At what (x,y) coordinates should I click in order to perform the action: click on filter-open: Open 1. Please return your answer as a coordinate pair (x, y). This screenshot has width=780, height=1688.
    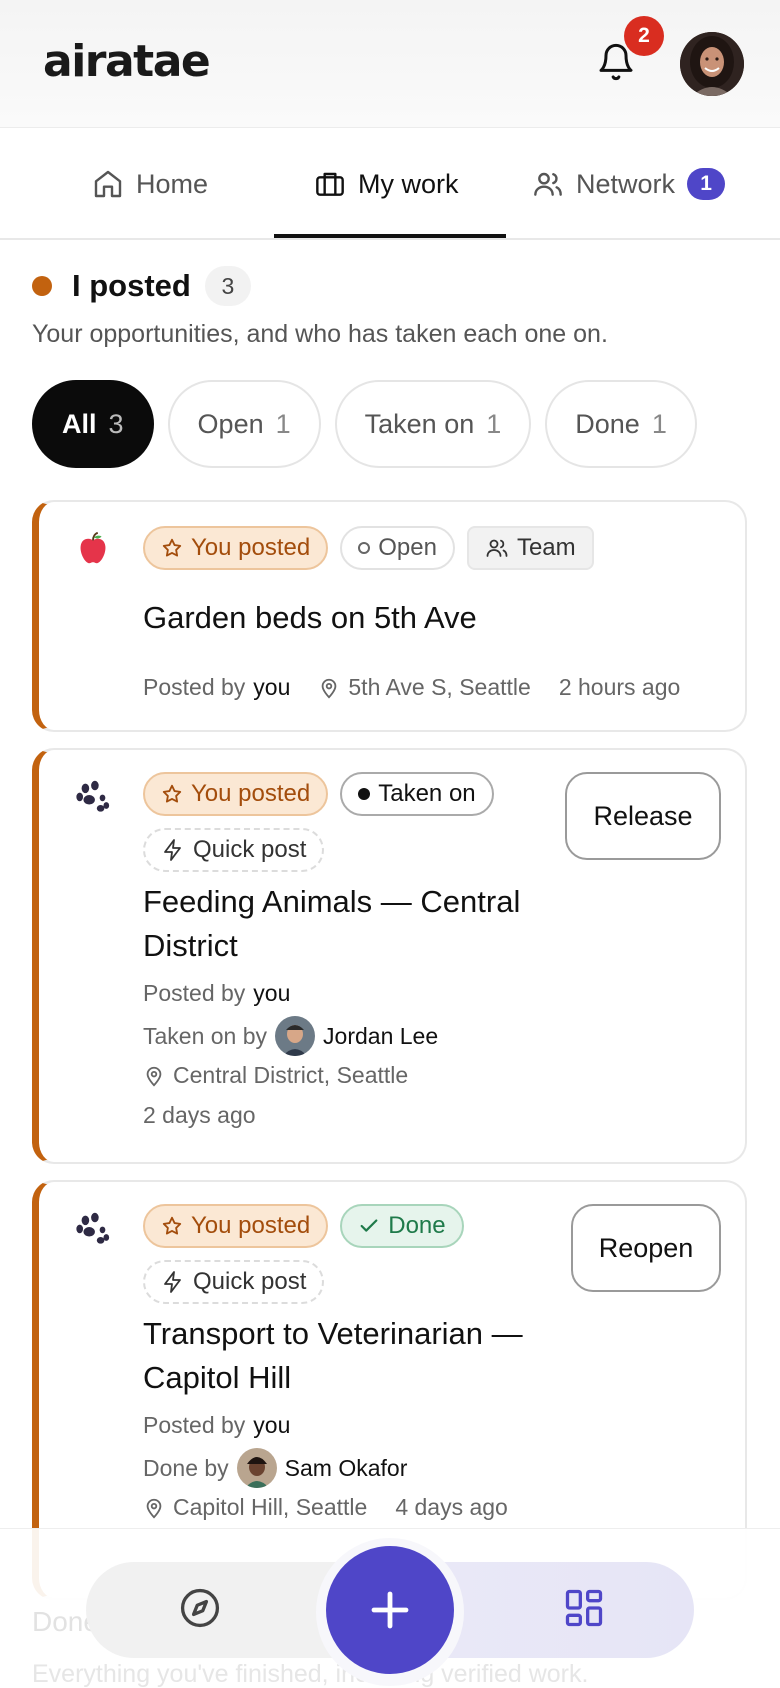
    Looking at the image, I should click on (244, 424).